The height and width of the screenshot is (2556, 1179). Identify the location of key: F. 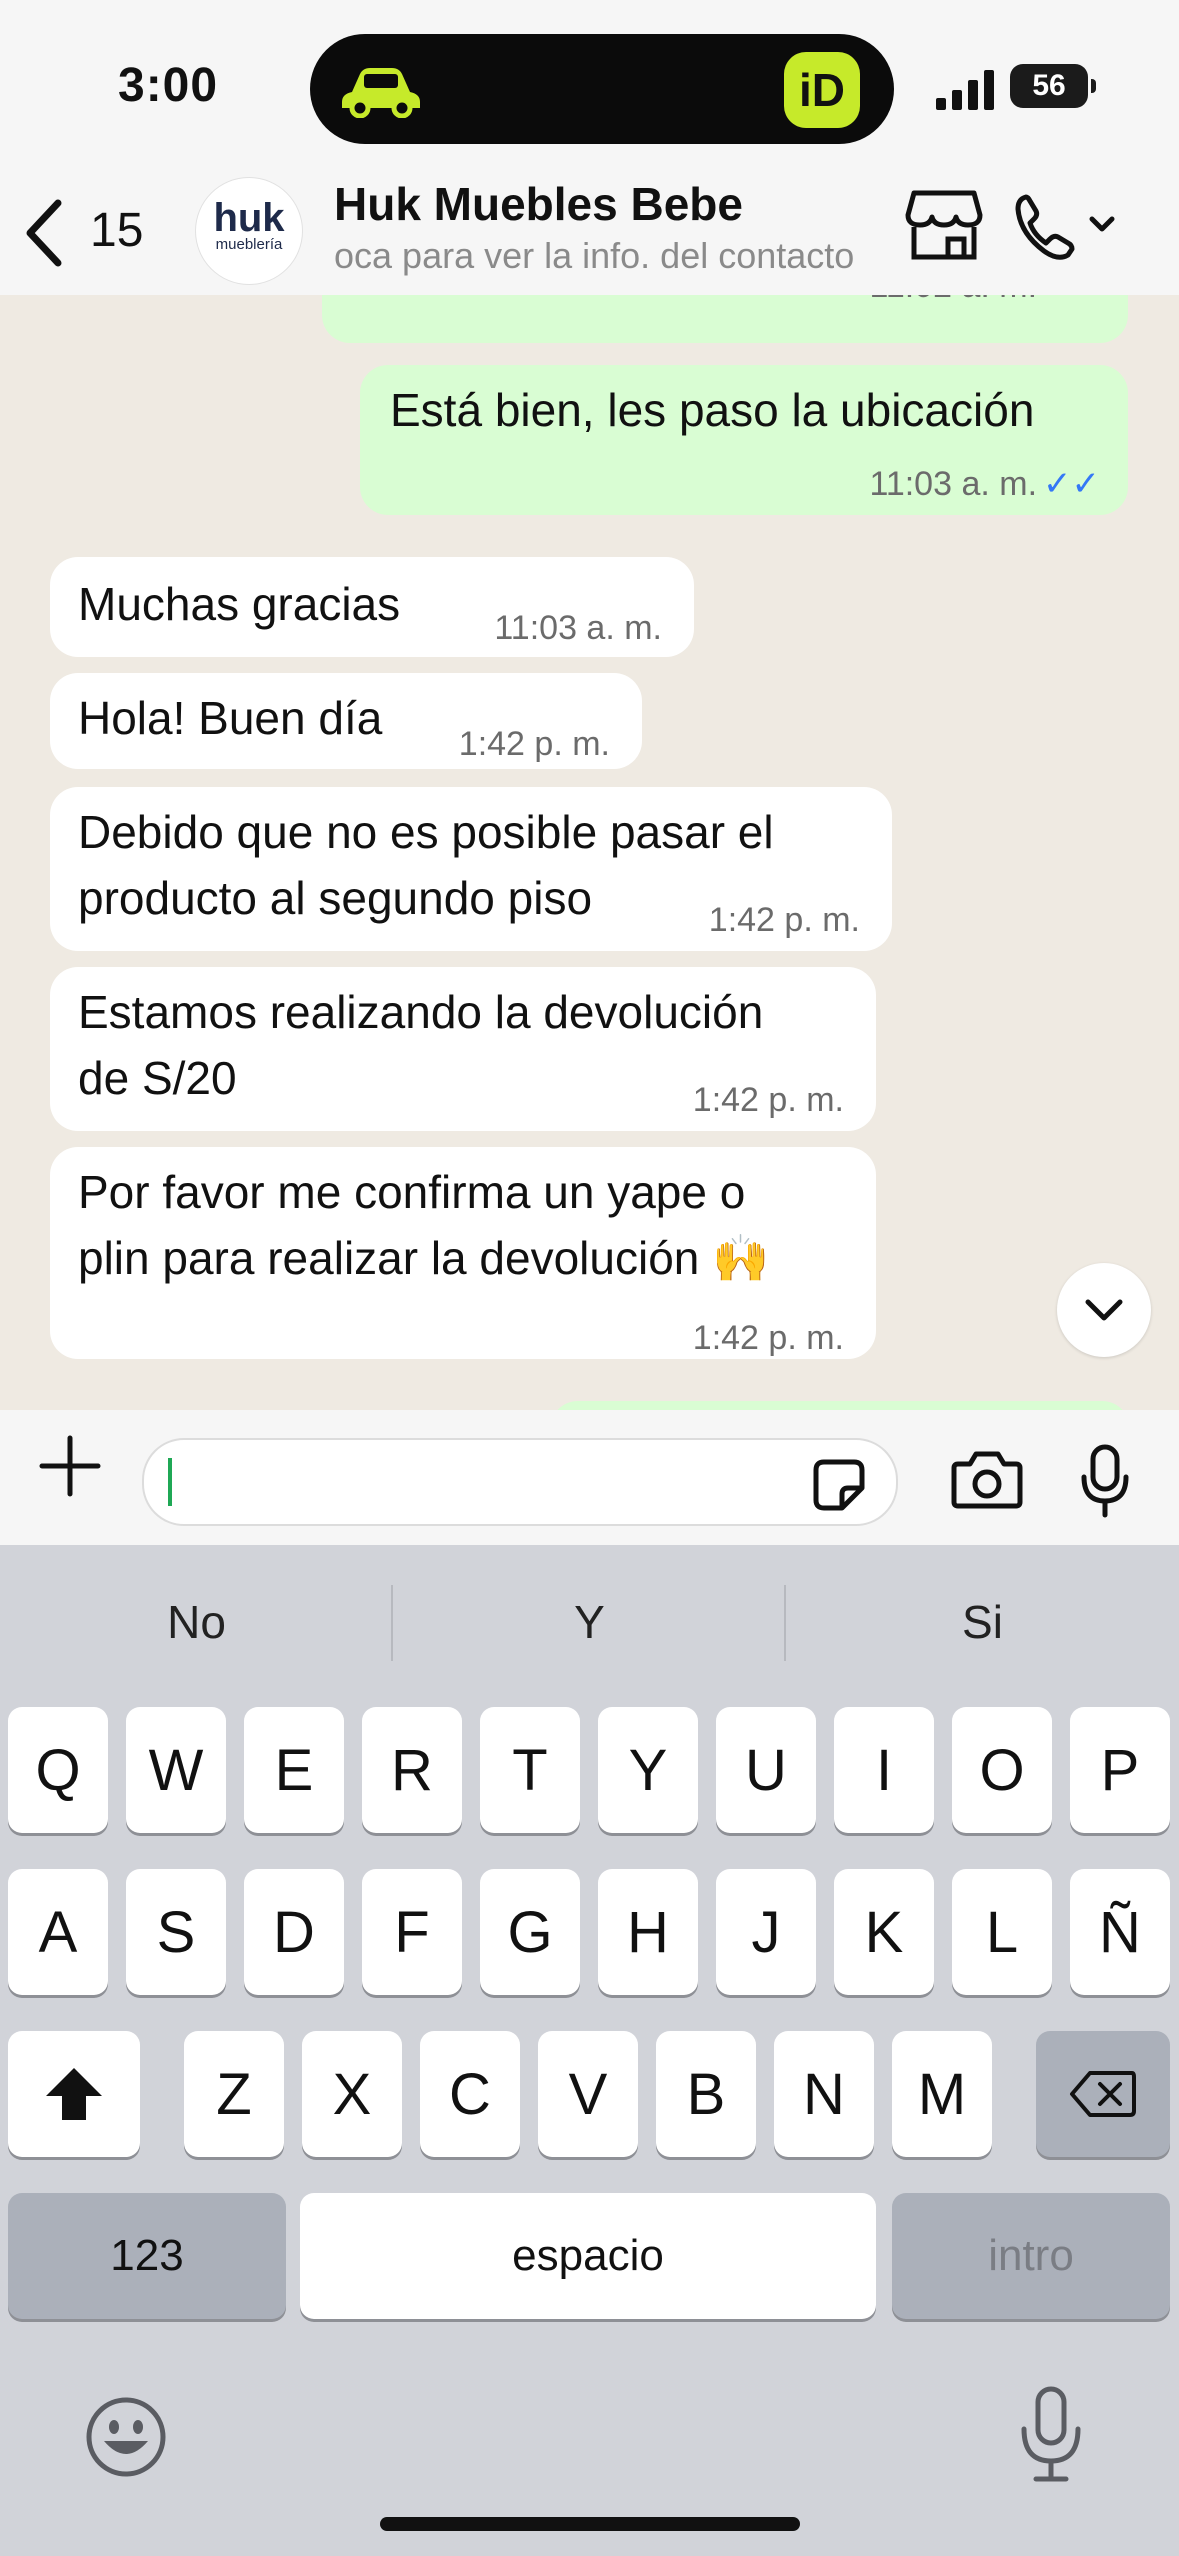
(412, 1932).